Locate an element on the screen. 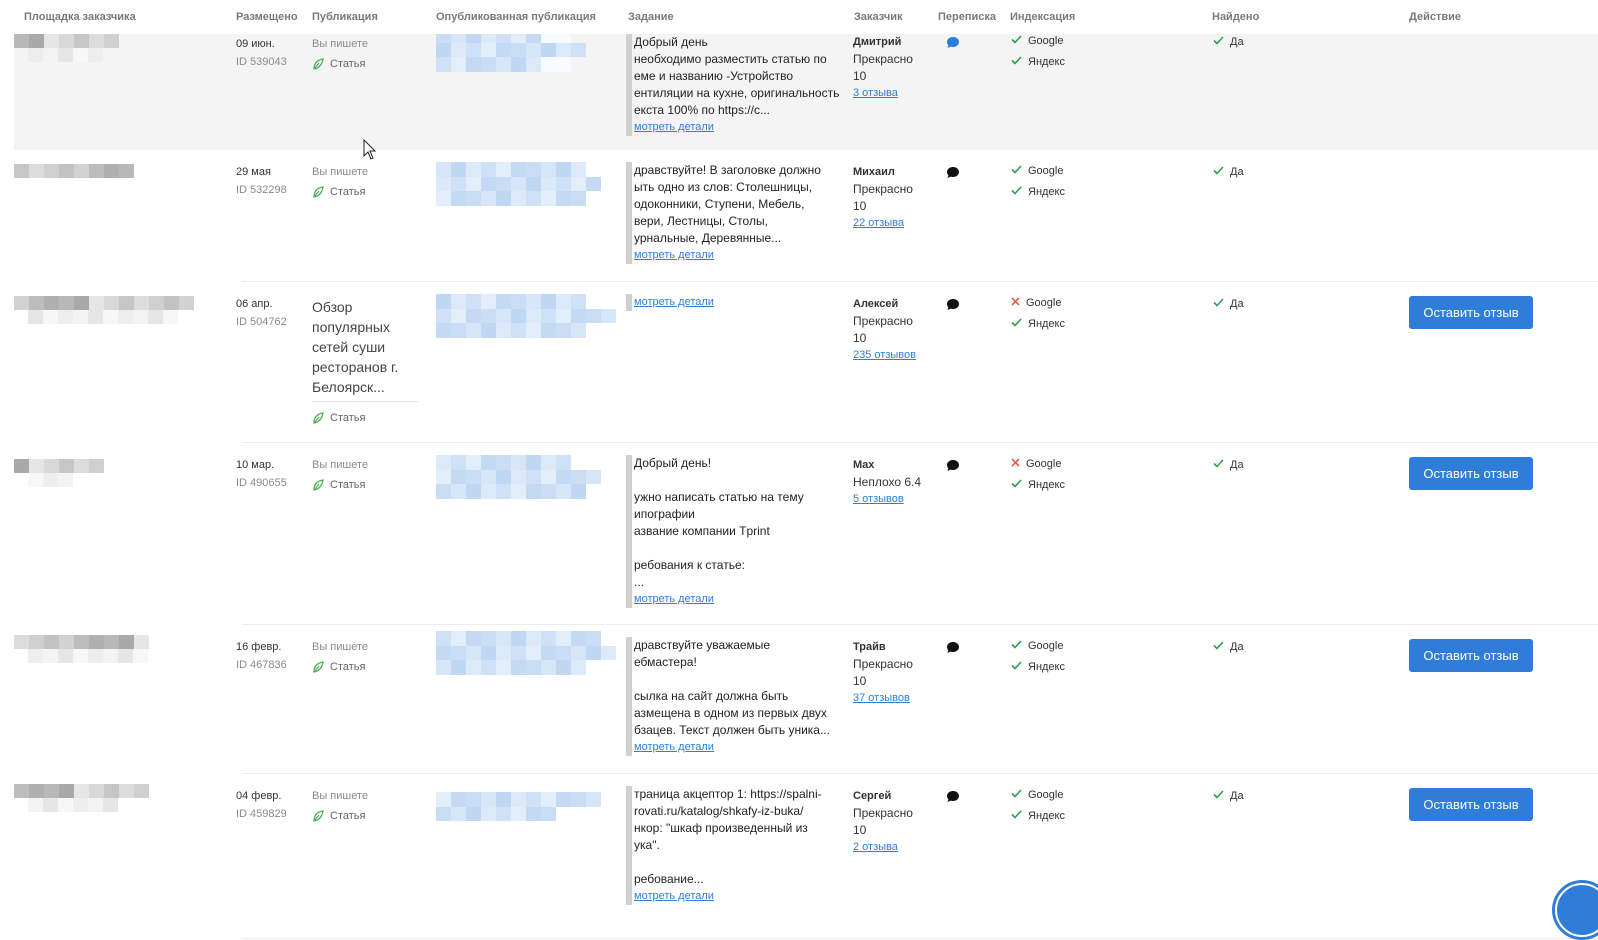 The height and width of the screenshot is (940, 1598). yandex-index-status: Яндекс is located at coordinates (1038, 61).